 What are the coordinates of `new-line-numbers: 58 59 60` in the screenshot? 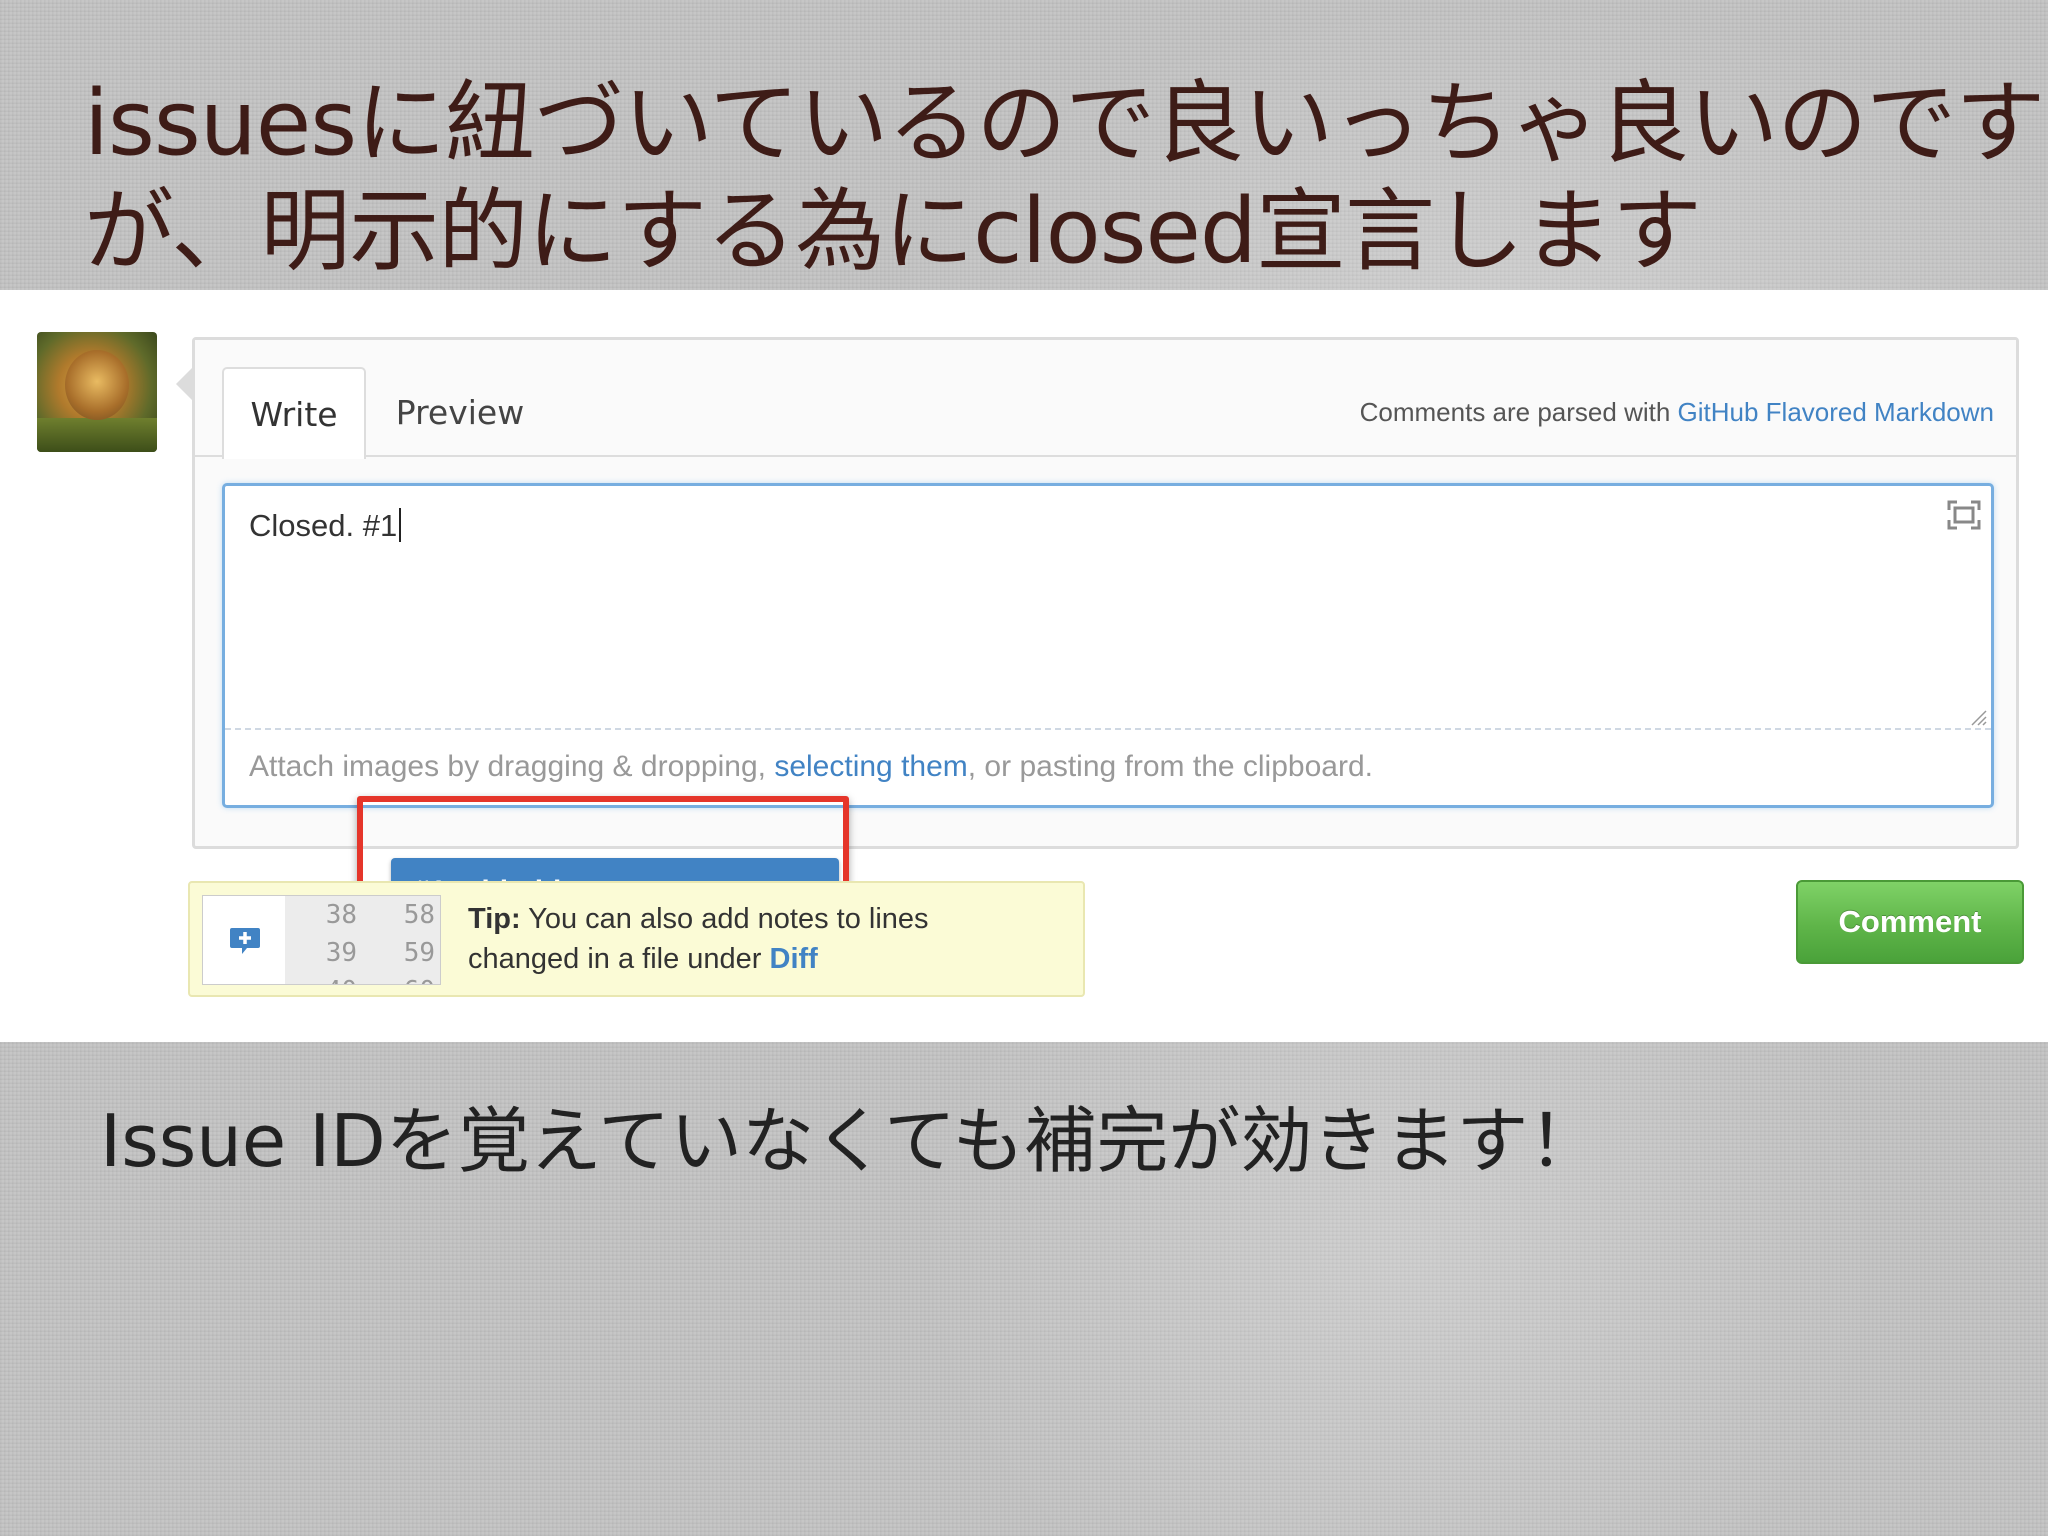 It's located at (401, 940).